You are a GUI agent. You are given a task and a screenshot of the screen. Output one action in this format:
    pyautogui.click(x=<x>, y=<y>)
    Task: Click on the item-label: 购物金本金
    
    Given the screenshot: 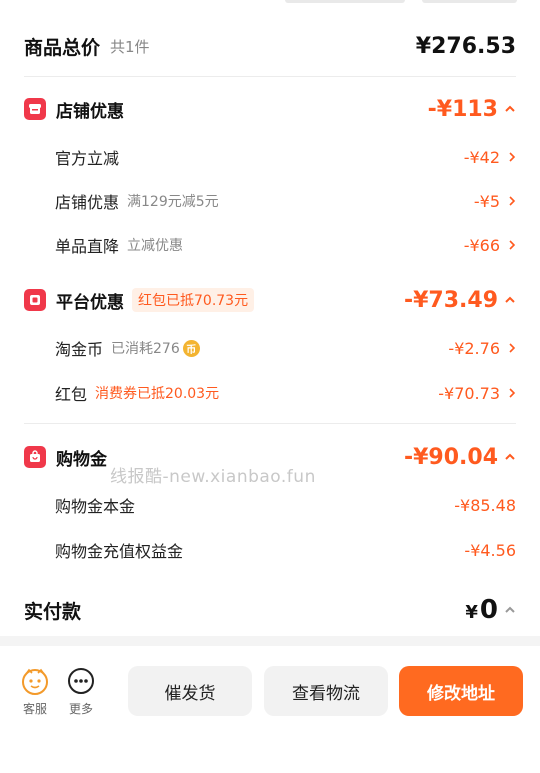 What is the action you would take?
    pyautogui.click(x=95, y=506)
    